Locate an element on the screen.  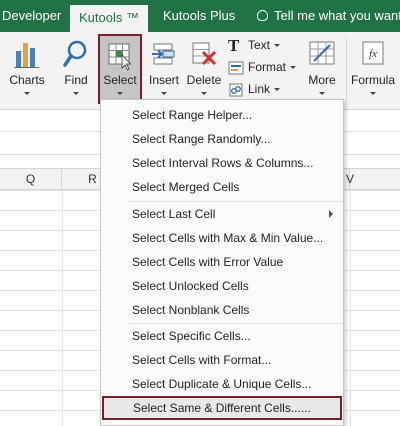
svg-text: fx is located at coordinates (373, 54).